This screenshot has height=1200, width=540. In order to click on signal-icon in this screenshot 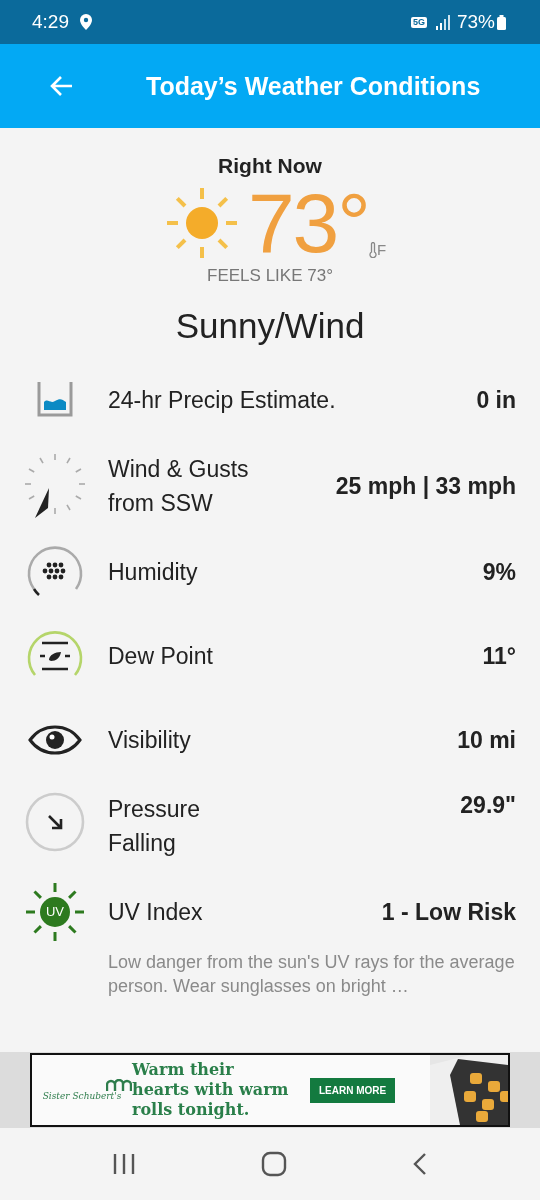, I will do `click(442, 22)`.